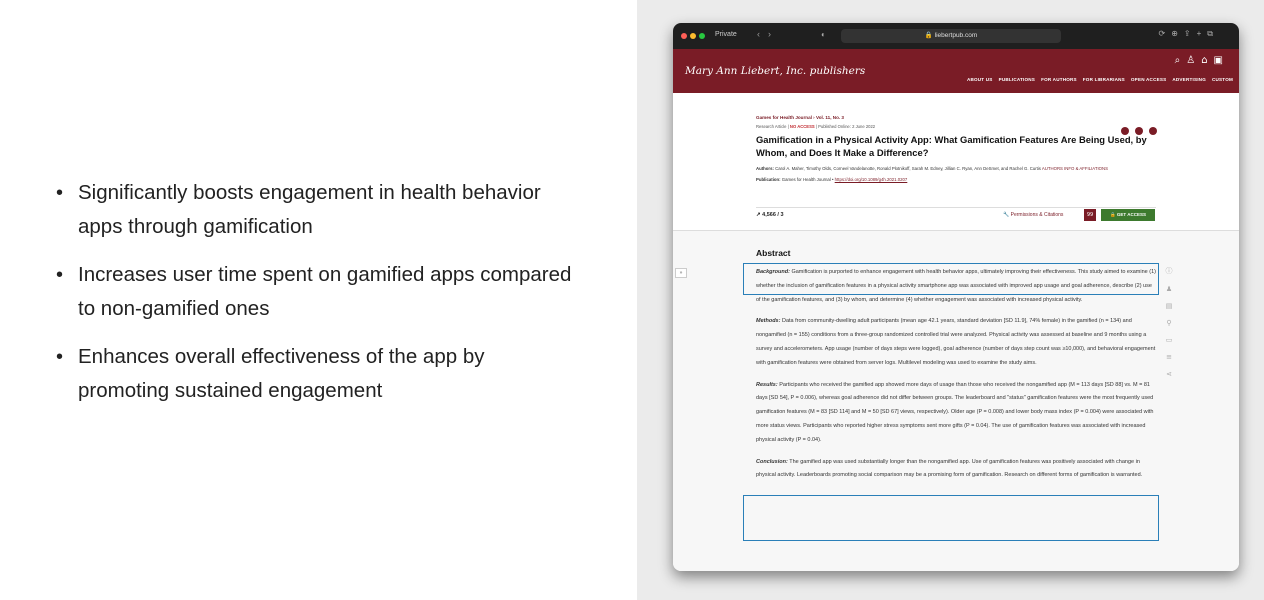 The width and height of the screenshot is (1264, 600). I want to click on authors-label: Authors:, so click(765, 168).